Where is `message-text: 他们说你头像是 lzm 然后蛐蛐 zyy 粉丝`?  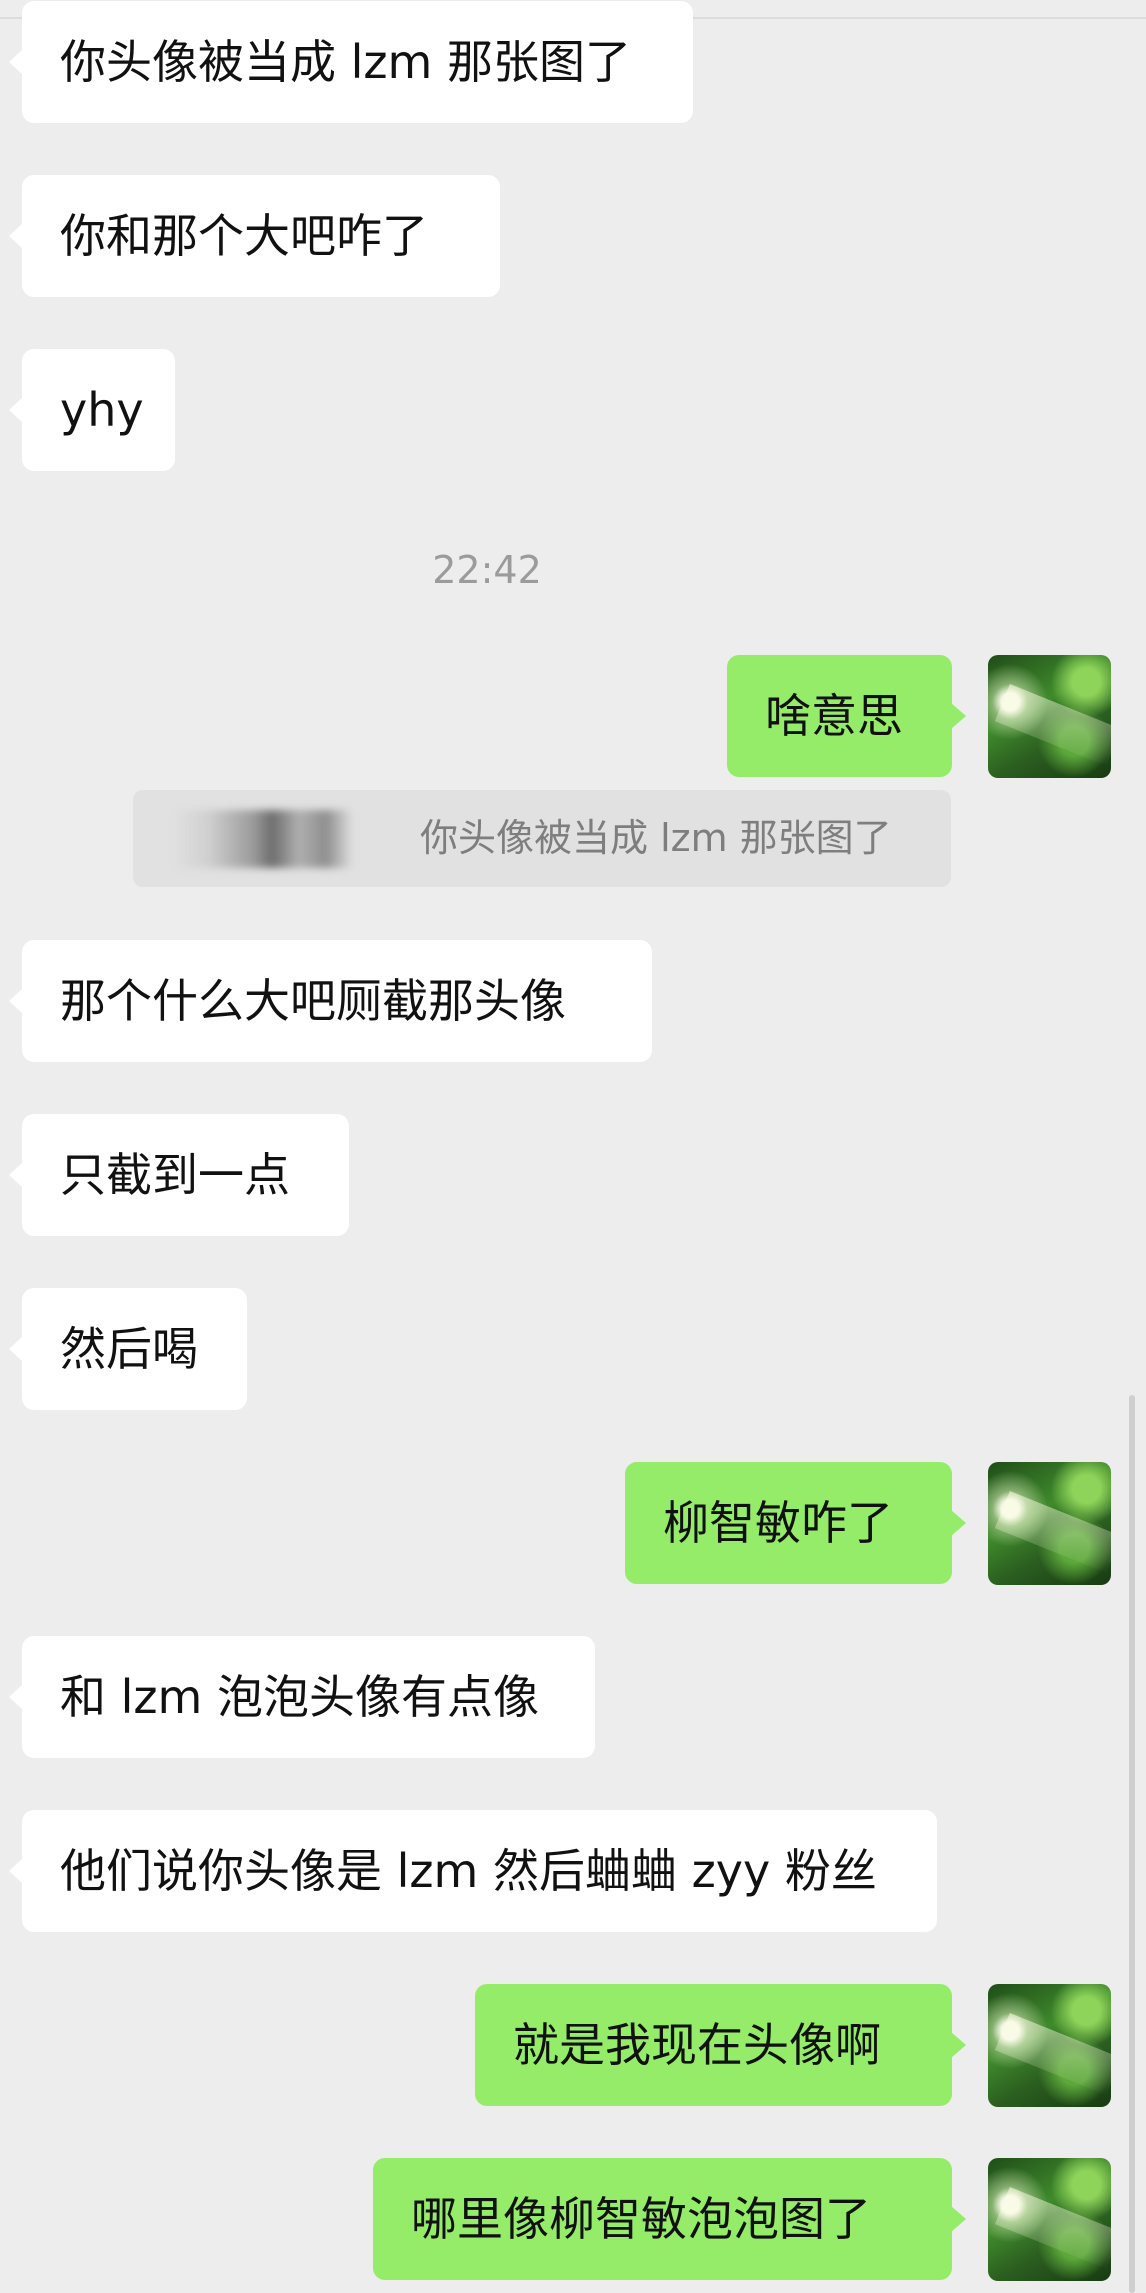
message-text: 他们说你头像是 lzm 然后蛐蛐 zyy 粉丝 is located at coordinates (468, 1871).